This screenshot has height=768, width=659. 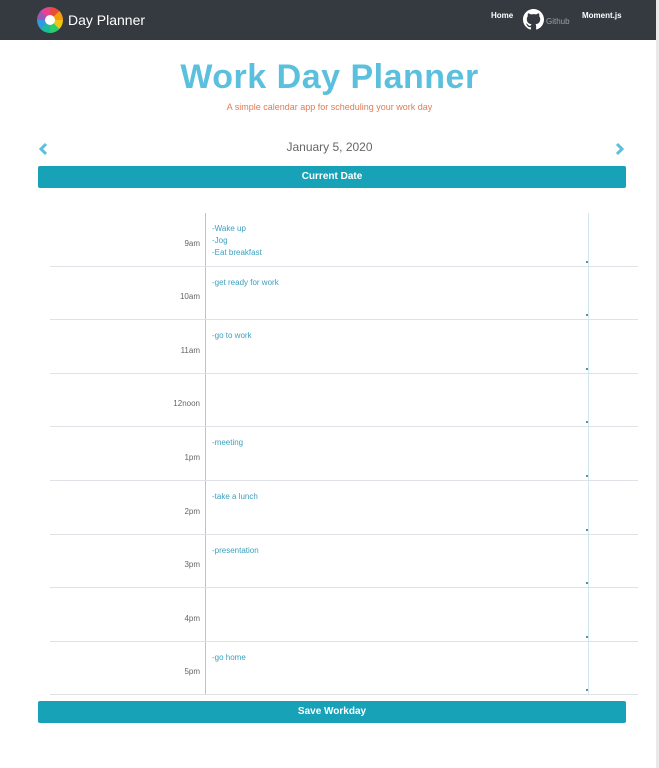 I want to click on github-icon, so click(x=533, y=19).